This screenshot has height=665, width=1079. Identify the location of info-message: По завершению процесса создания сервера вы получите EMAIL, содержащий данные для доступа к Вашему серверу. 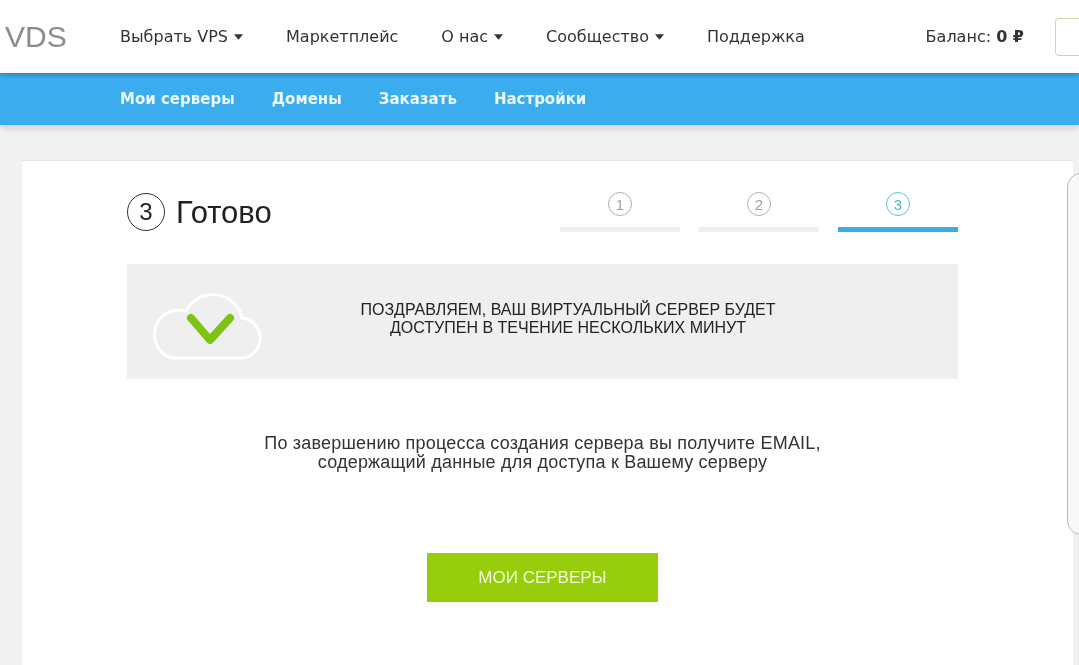
(542, 453).